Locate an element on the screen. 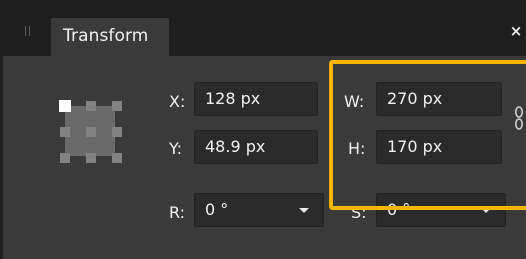  h-label: H: is located at coordinates (357, 148).